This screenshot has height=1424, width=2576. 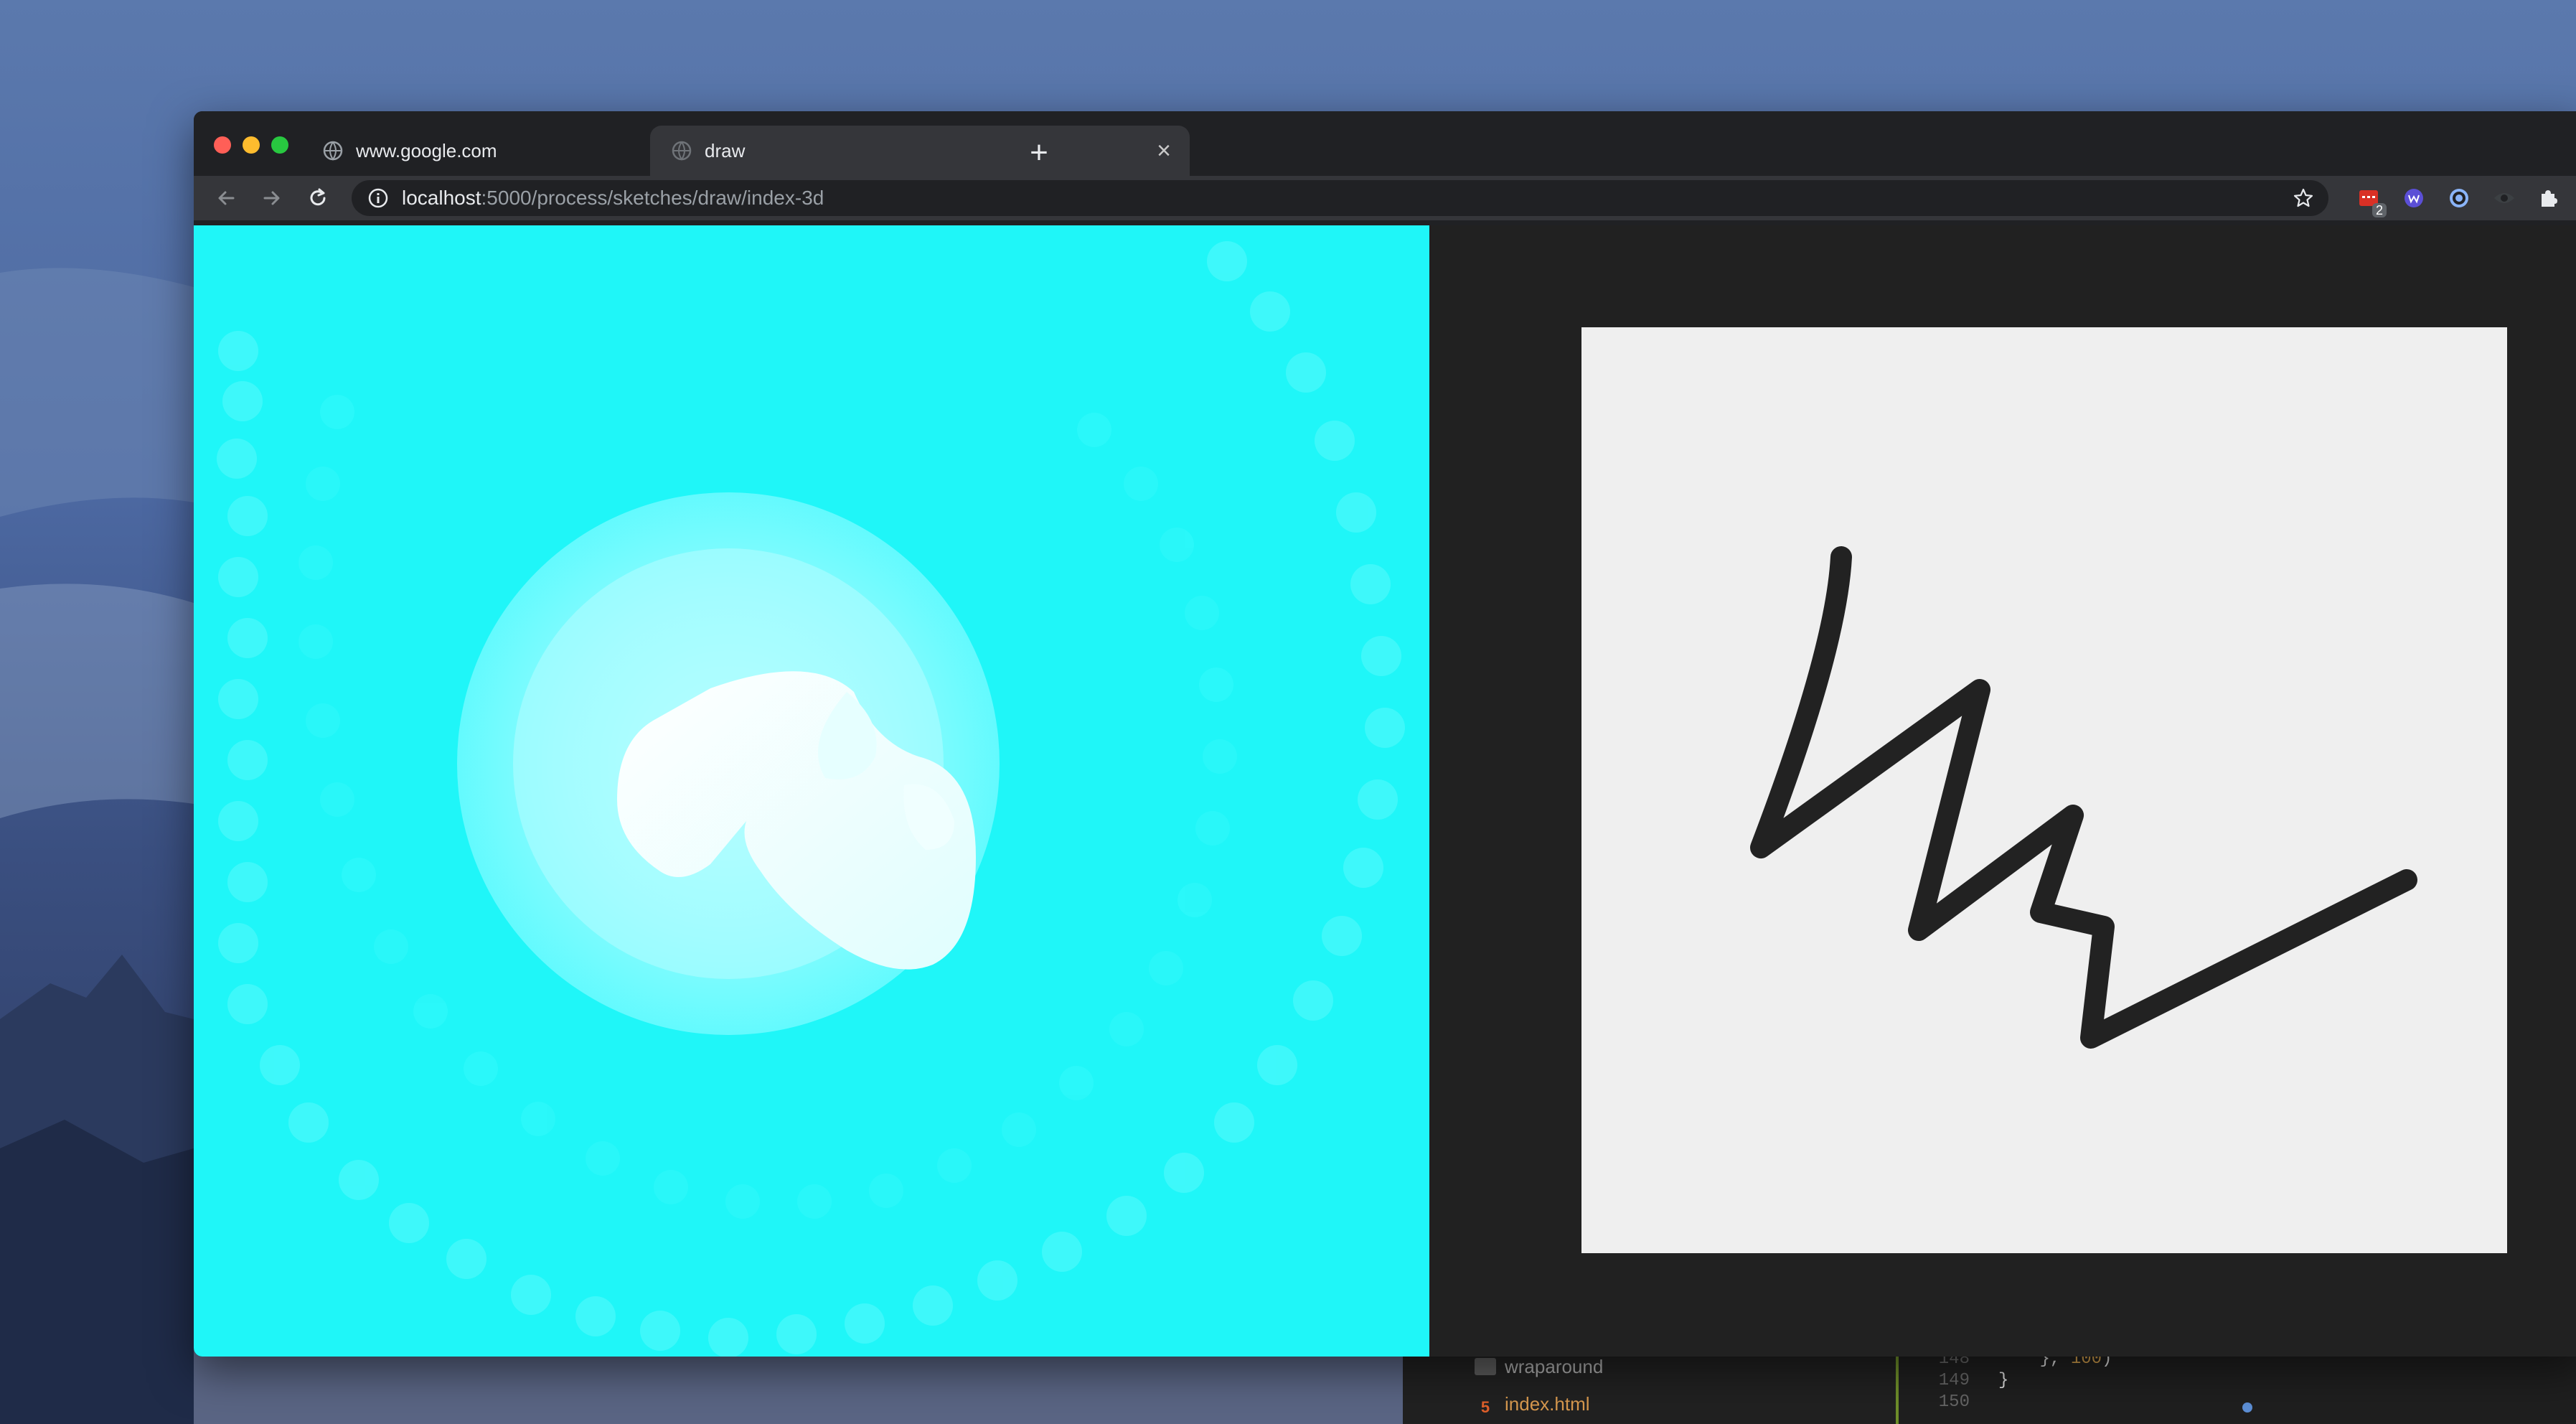 What do you see at coordinates (2371, 201) in the screenshot?
I see `calendar-extension-icon: 2` at bounding box center [2371, 201].